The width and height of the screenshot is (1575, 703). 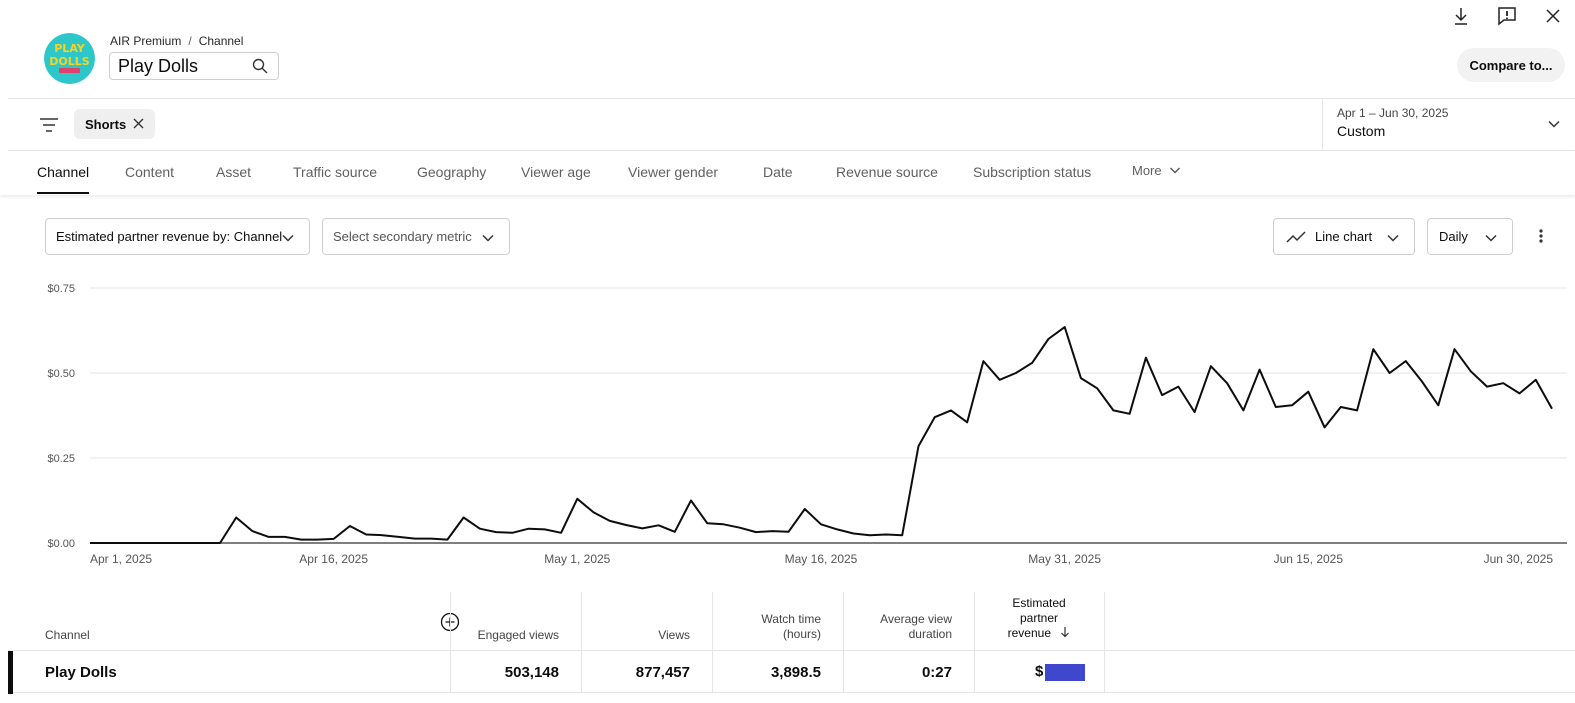 I want to click on header-revenue: Estimated partner revenue, so click(x=1039, y=621).